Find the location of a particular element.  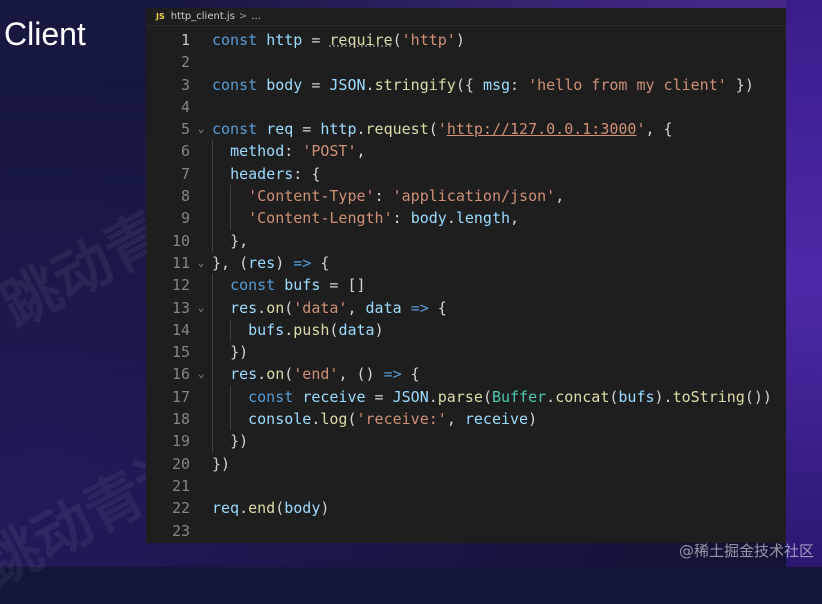

code-line: 22 req.end(body) is located at coordinates (466, 508).